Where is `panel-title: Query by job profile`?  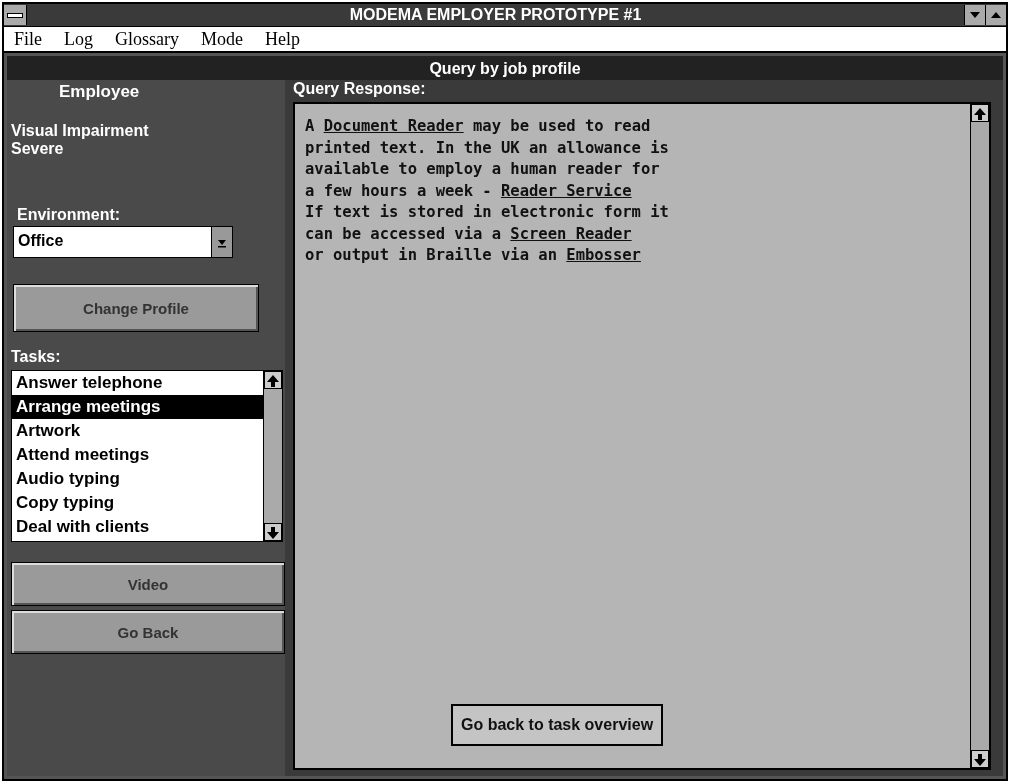 panel-title: Query by job profile is located at coordinates (505, 68).